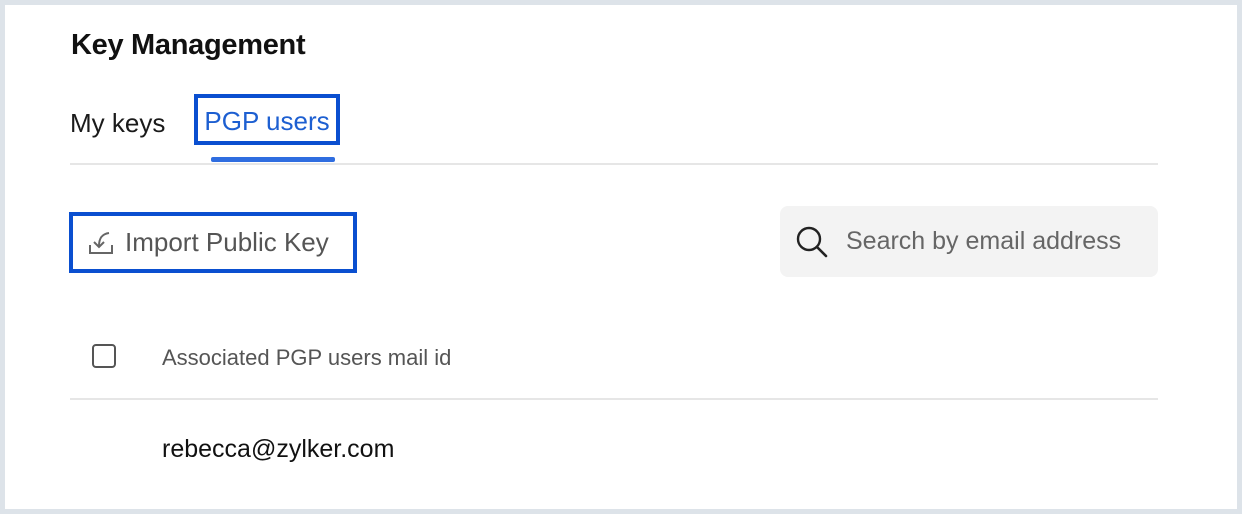 The width and height of the screenshot is (1242, 514). I want to click on search-box, so click(969, 241).